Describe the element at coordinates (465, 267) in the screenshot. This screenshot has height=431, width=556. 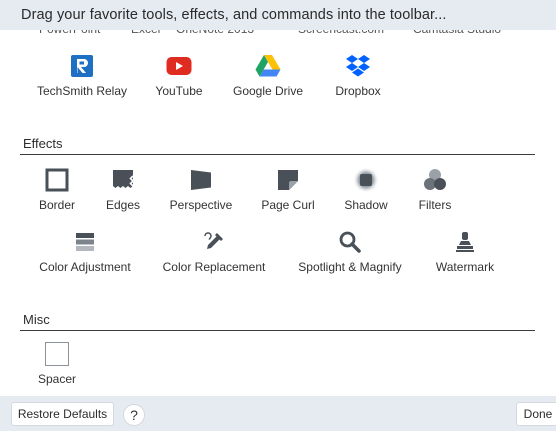
I see `tool-label: Watermark` at that location.